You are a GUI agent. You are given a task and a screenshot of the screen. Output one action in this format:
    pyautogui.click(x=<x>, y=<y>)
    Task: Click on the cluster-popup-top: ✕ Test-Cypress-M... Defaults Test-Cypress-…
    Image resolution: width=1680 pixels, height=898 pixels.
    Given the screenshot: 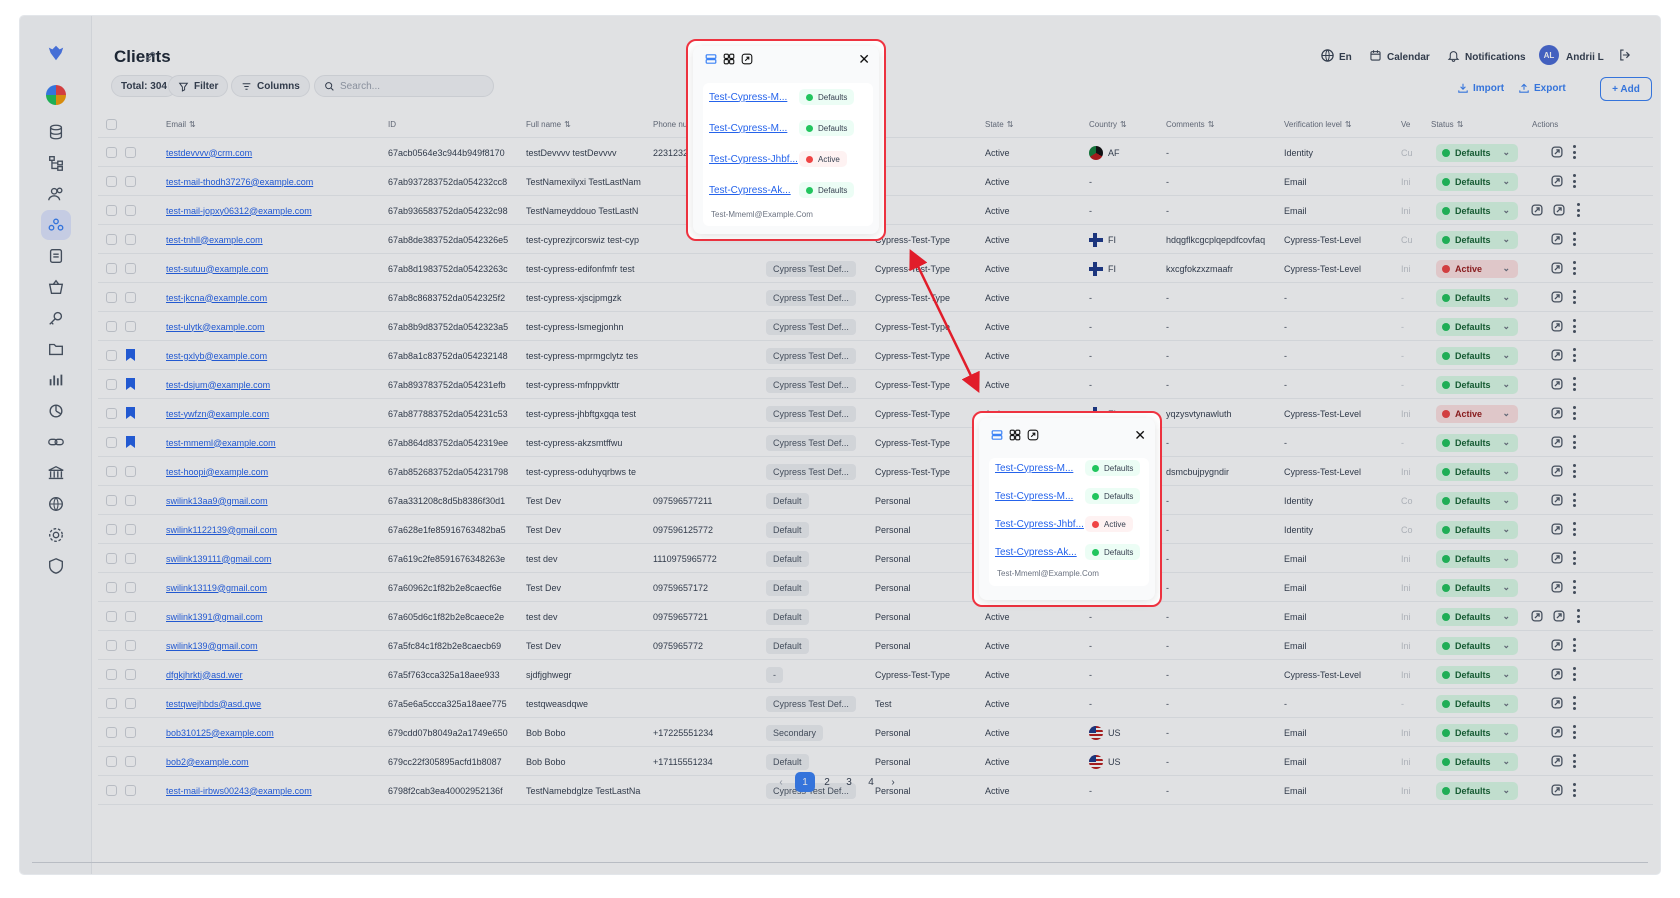 What is the action you would take?
    pyautogui.click(x=786, y=140)
    